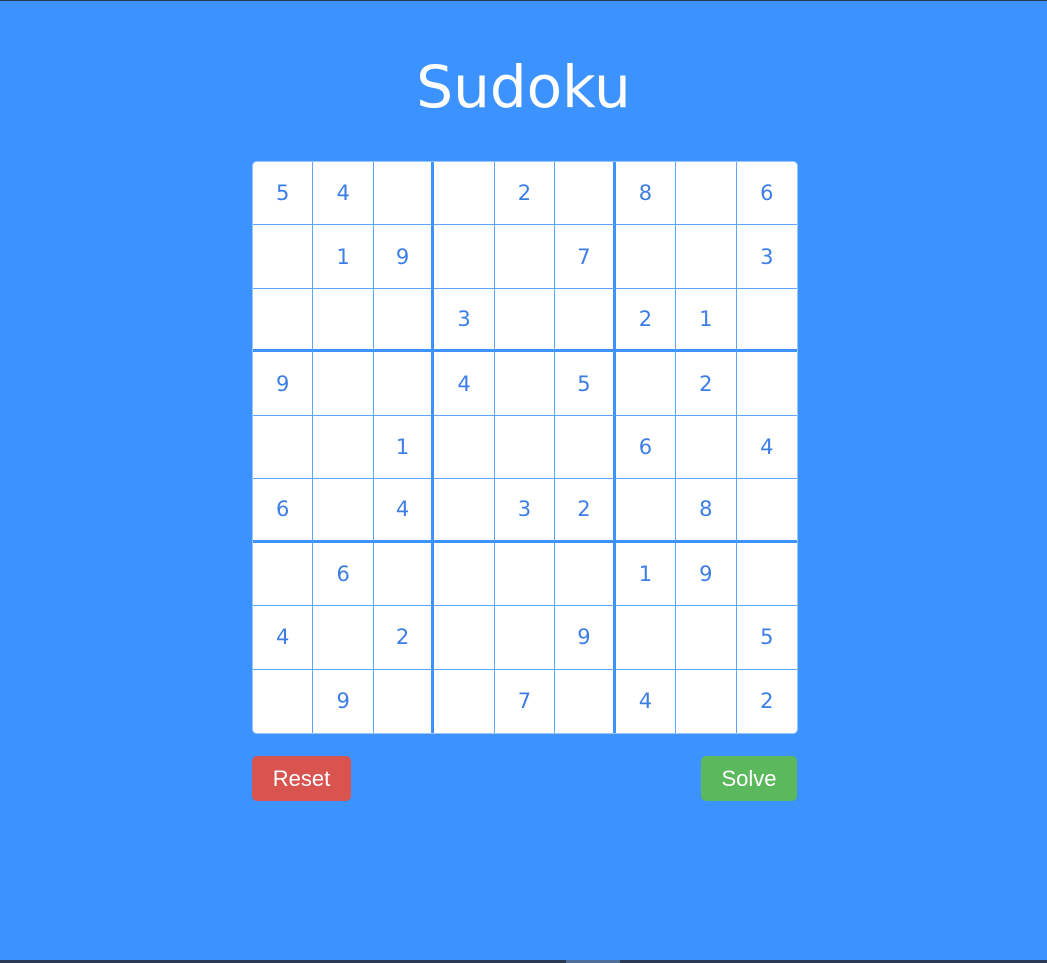 The width and height of the screenshot is (1047, 963). Describe the element at coordinates (464, 701) in the screenshot. I see `sudoku-cell-r9-c4` at that location.